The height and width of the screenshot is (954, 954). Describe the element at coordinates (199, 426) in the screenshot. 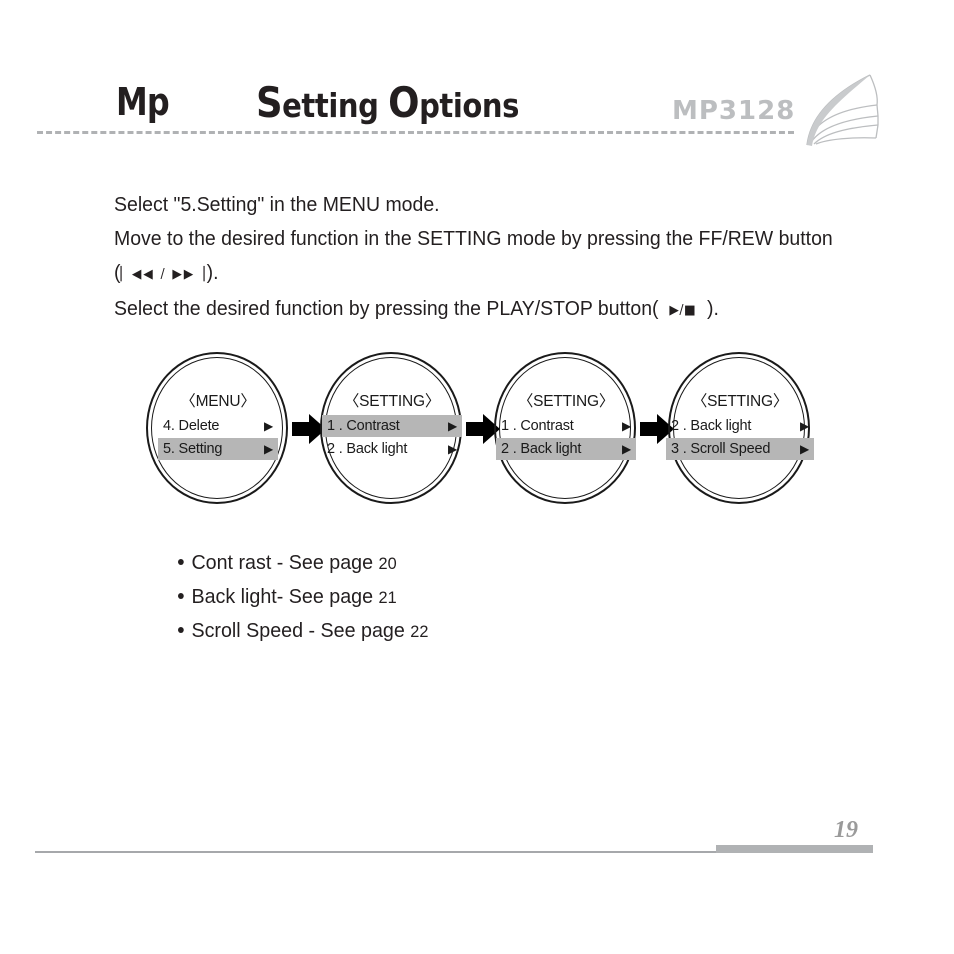

I see `menu-item-text: Delete` at that location.